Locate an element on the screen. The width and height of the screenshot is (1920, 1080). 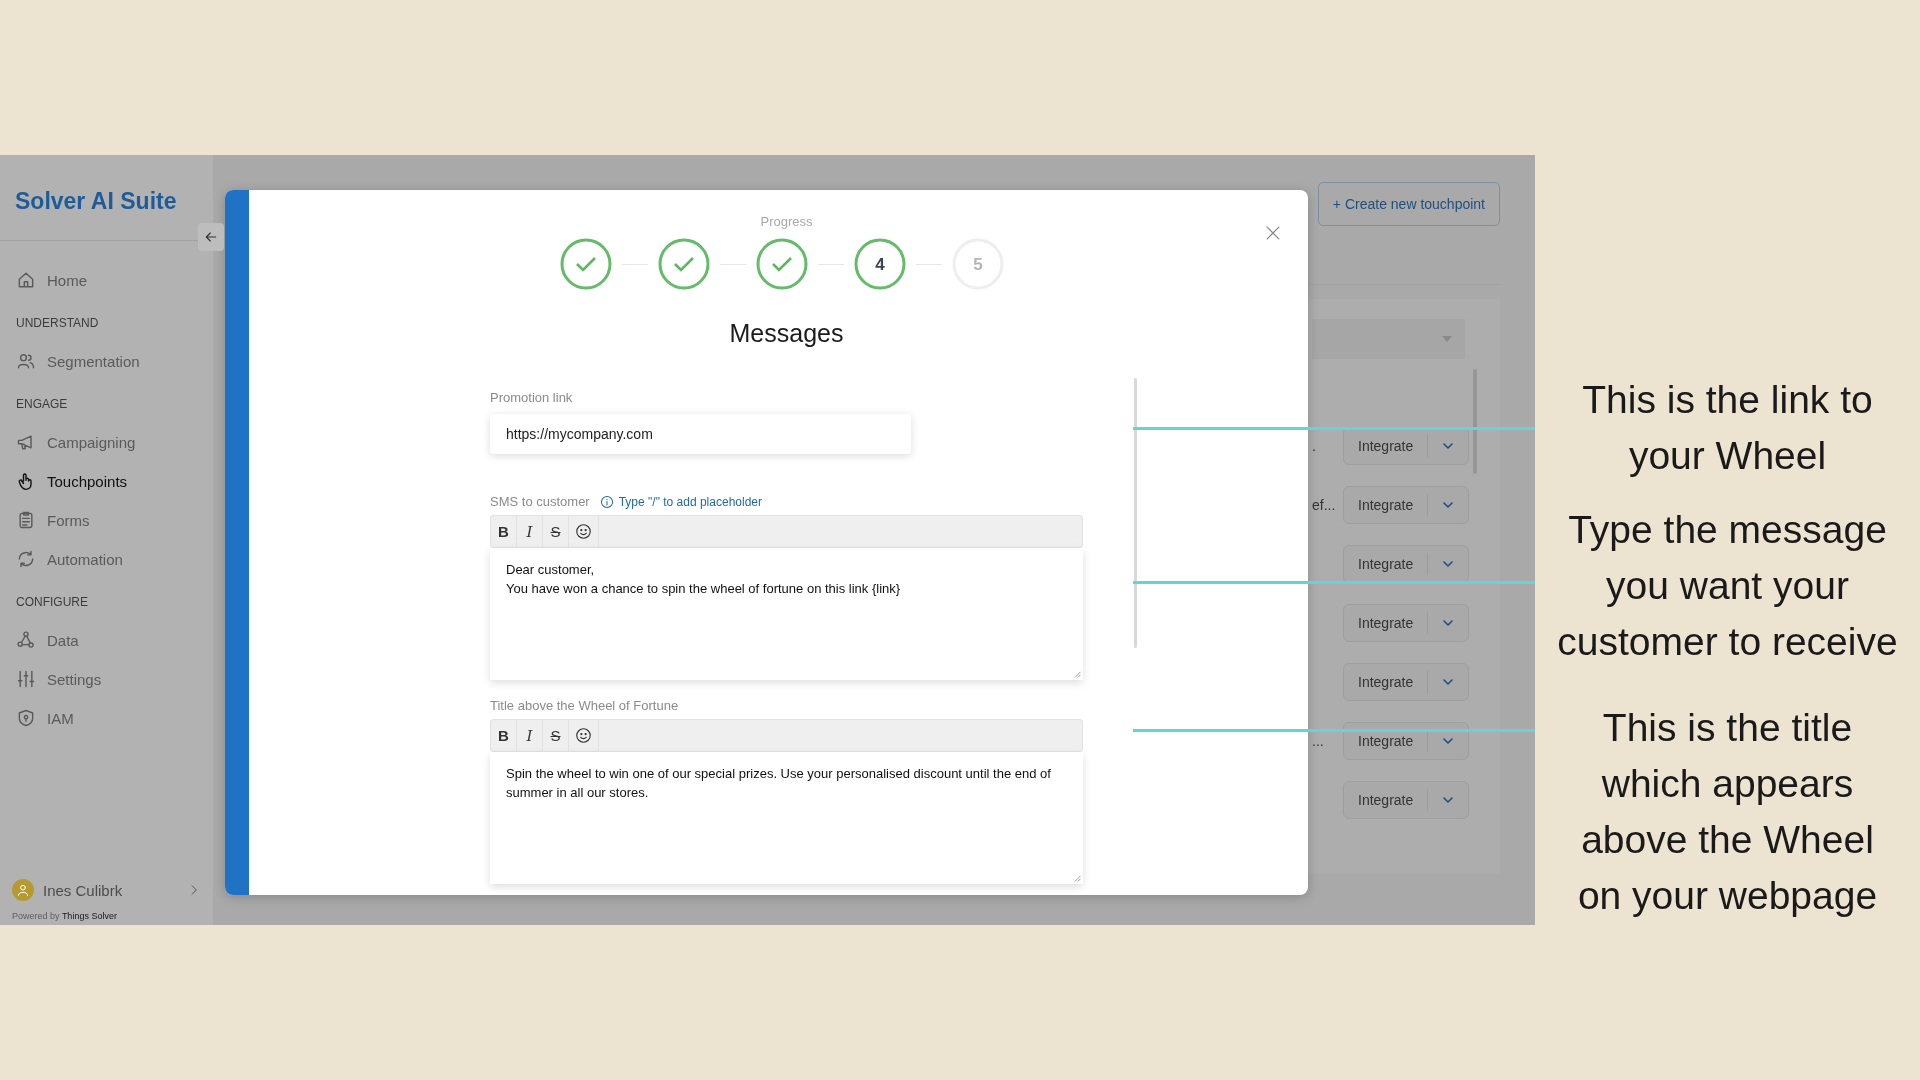
field-label: Promotion link is located at coordinates (531, 397).